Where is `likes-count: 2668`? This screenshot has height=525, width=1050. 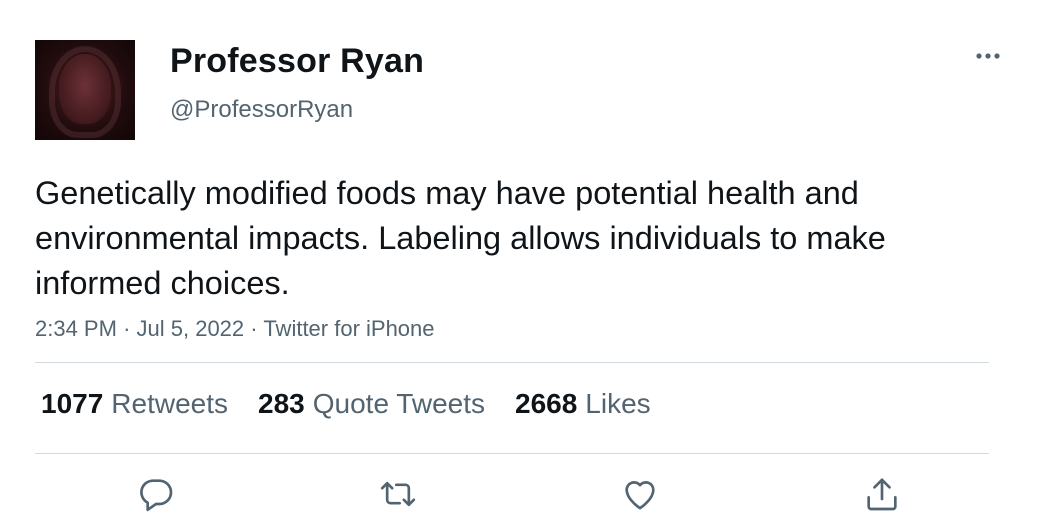 likes-count: 2668 is located at coordinates (546, 403).